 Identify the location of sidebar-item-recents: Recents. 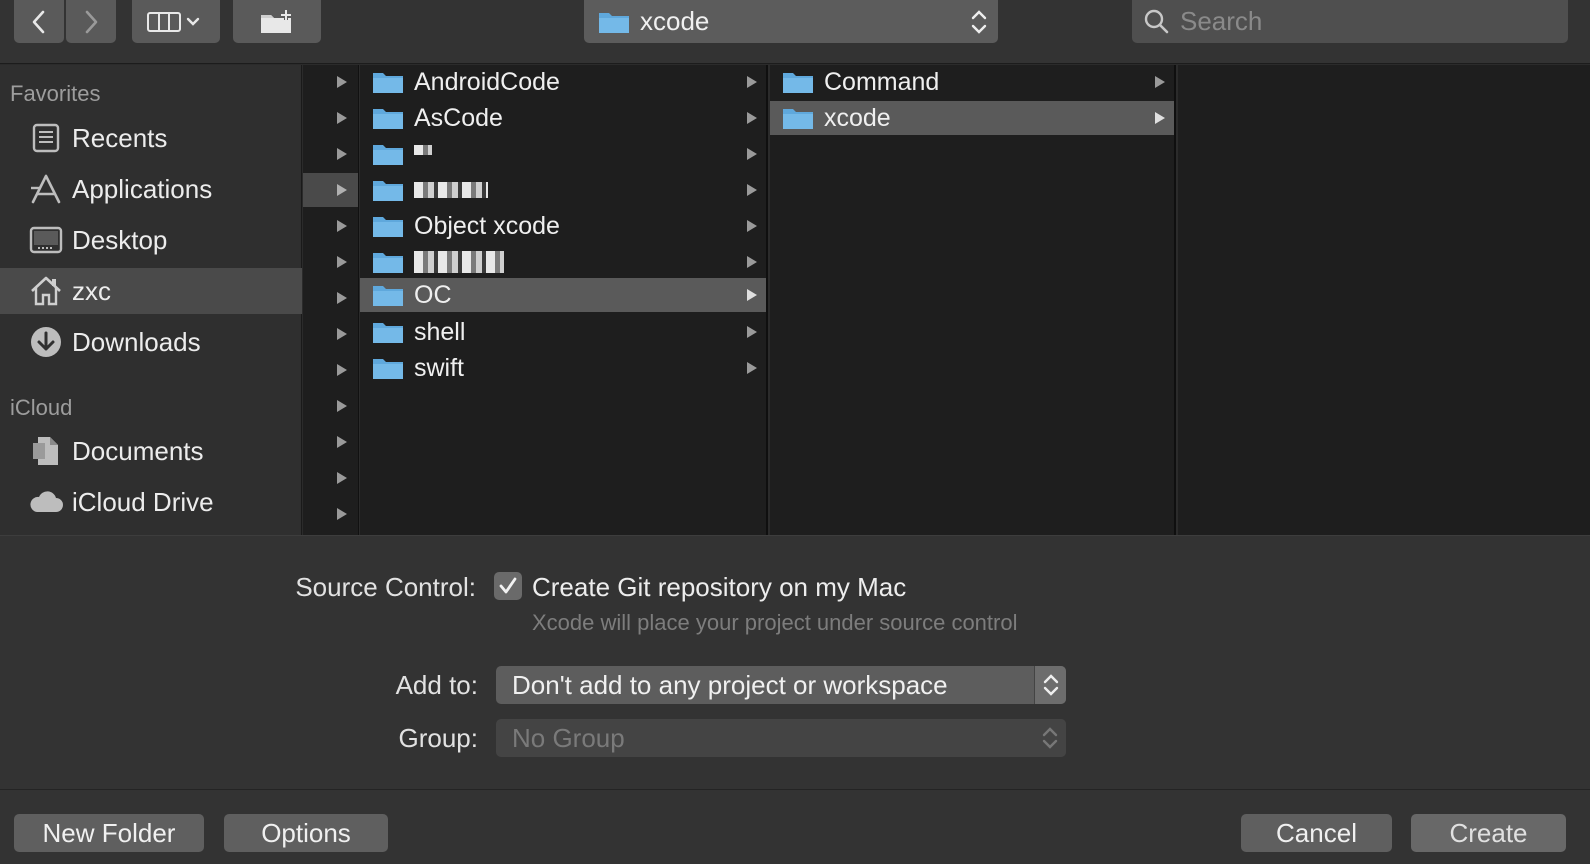
(151, 138).